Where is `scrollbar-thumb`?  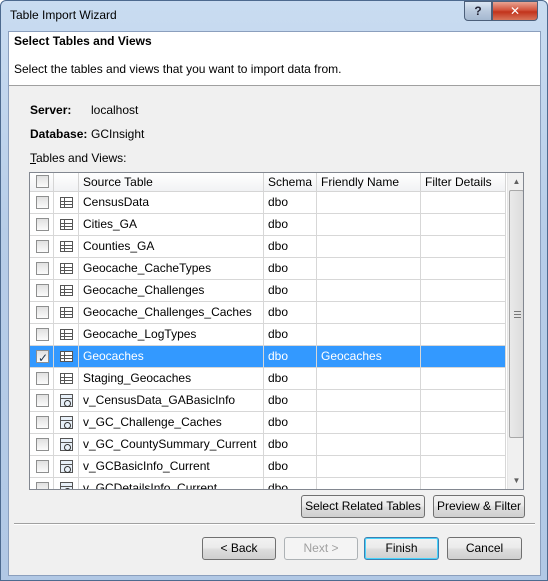
scrollbar-thumb is located at coordinates (516, 314).